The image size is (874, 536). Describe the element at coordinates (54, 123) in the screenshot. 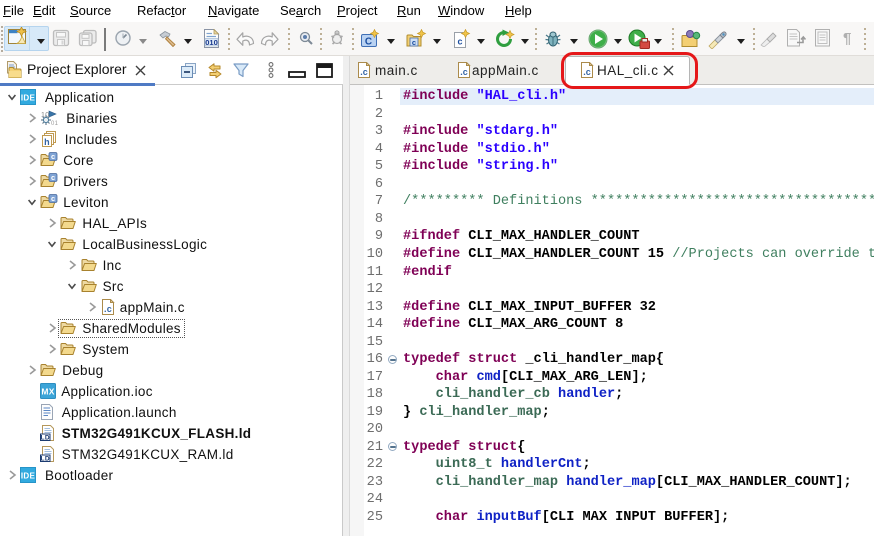

I see `svg-text: 01` at that location.